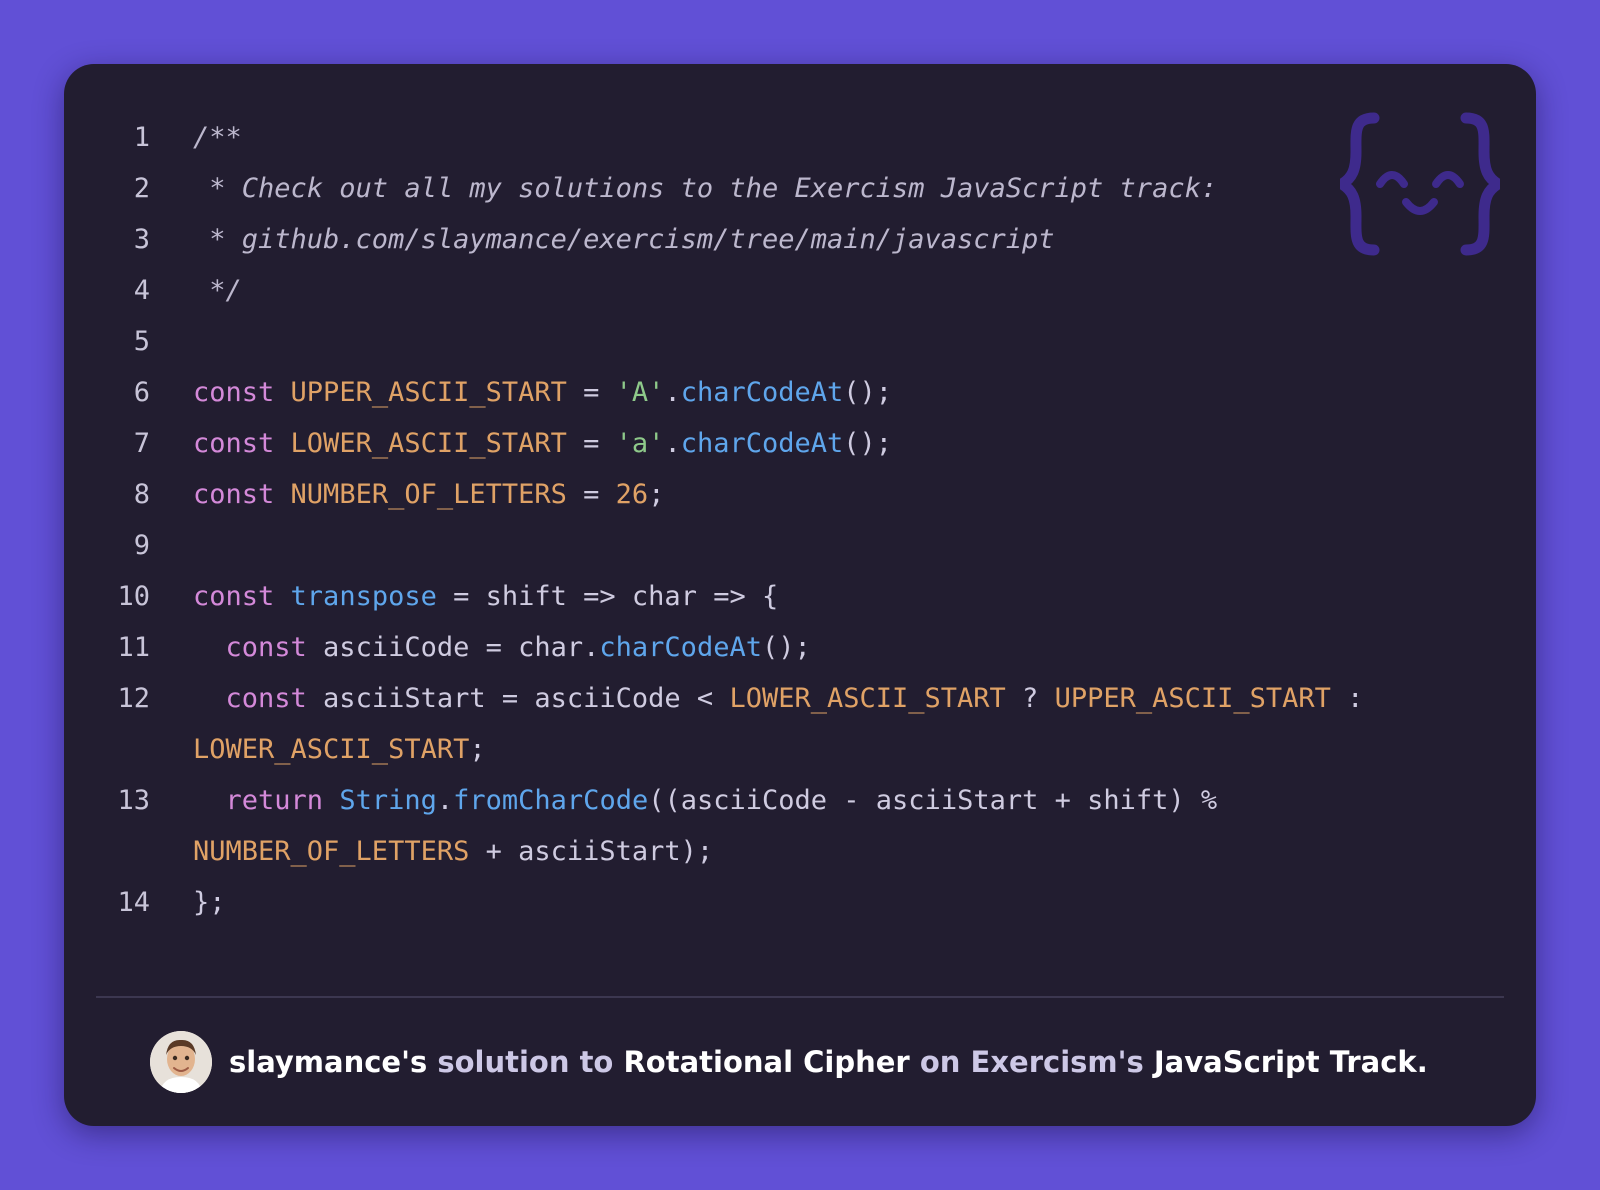 This screenshot has height=1190, width=1600. I want to click on on-text: on, so click(940, 1062).